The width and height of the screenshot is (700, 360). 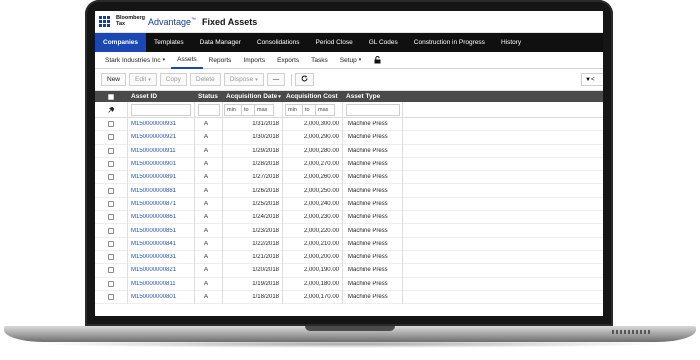 What do you see at coordinates (160, 96) in the screenshot?
I see `column-header-asset-id: Asset ID` at bounding box center [160, 96].